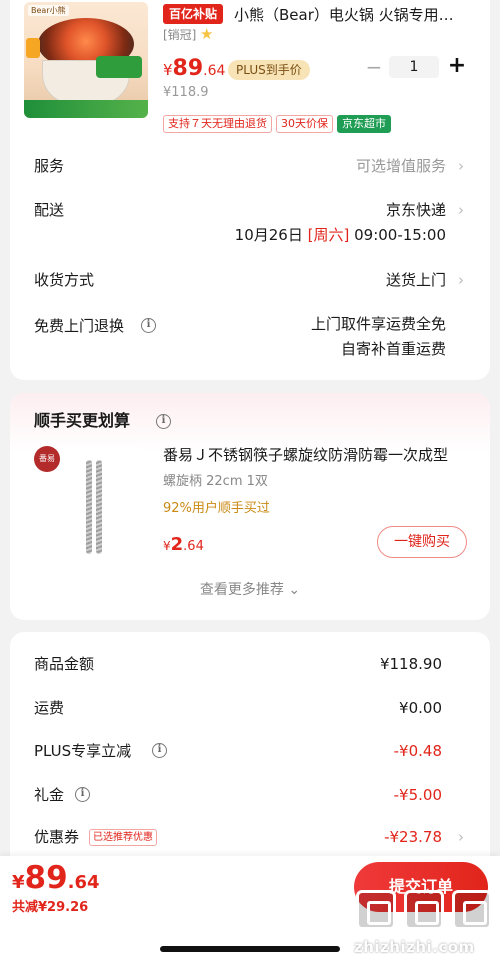  I want to click on gift-money-value: -¥5.00, so click(417, 795).